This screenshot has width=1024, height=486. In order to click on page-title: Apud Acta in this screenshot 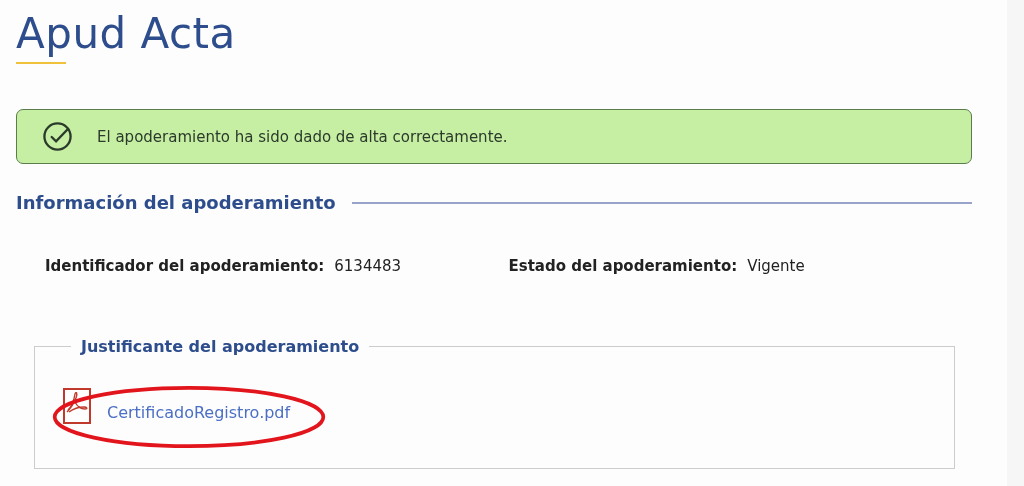, I will do `click(126, 34)`.